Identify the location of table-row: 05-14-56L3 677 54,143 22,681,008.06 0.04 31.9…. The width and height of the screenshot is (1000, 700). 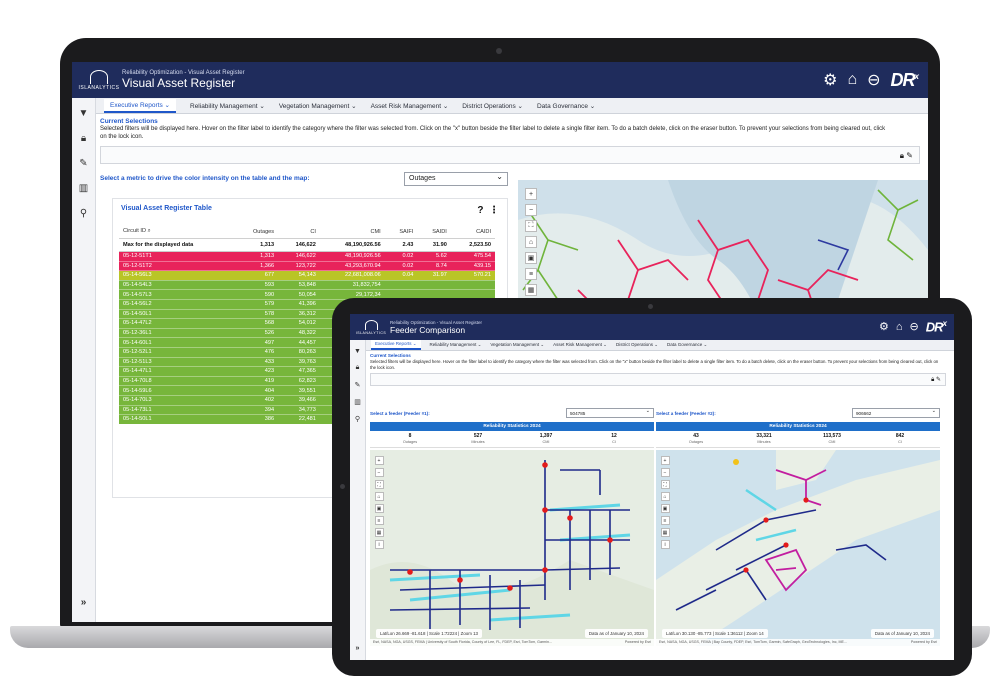
(307, 275).